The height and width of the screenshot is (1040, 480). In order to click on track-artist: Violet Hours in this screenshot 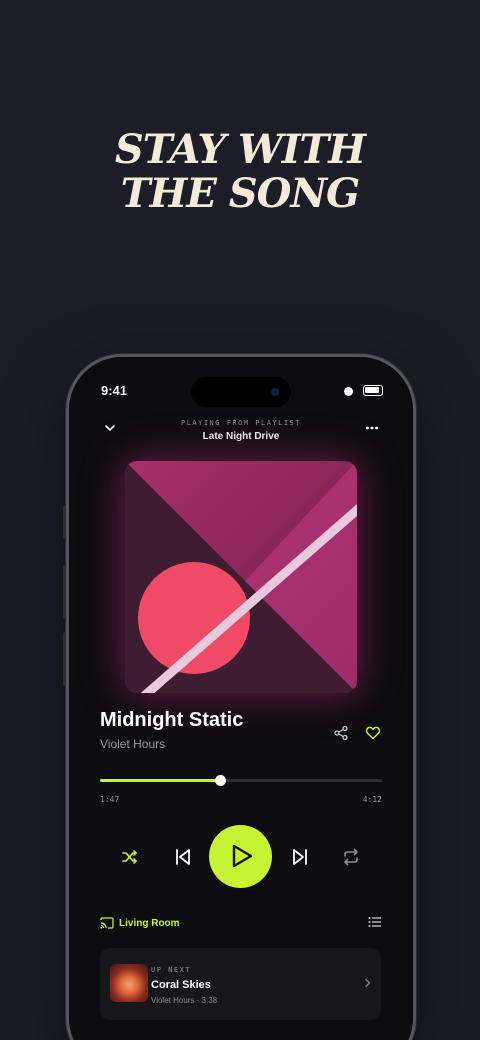, I will do `click(132, 744)`.